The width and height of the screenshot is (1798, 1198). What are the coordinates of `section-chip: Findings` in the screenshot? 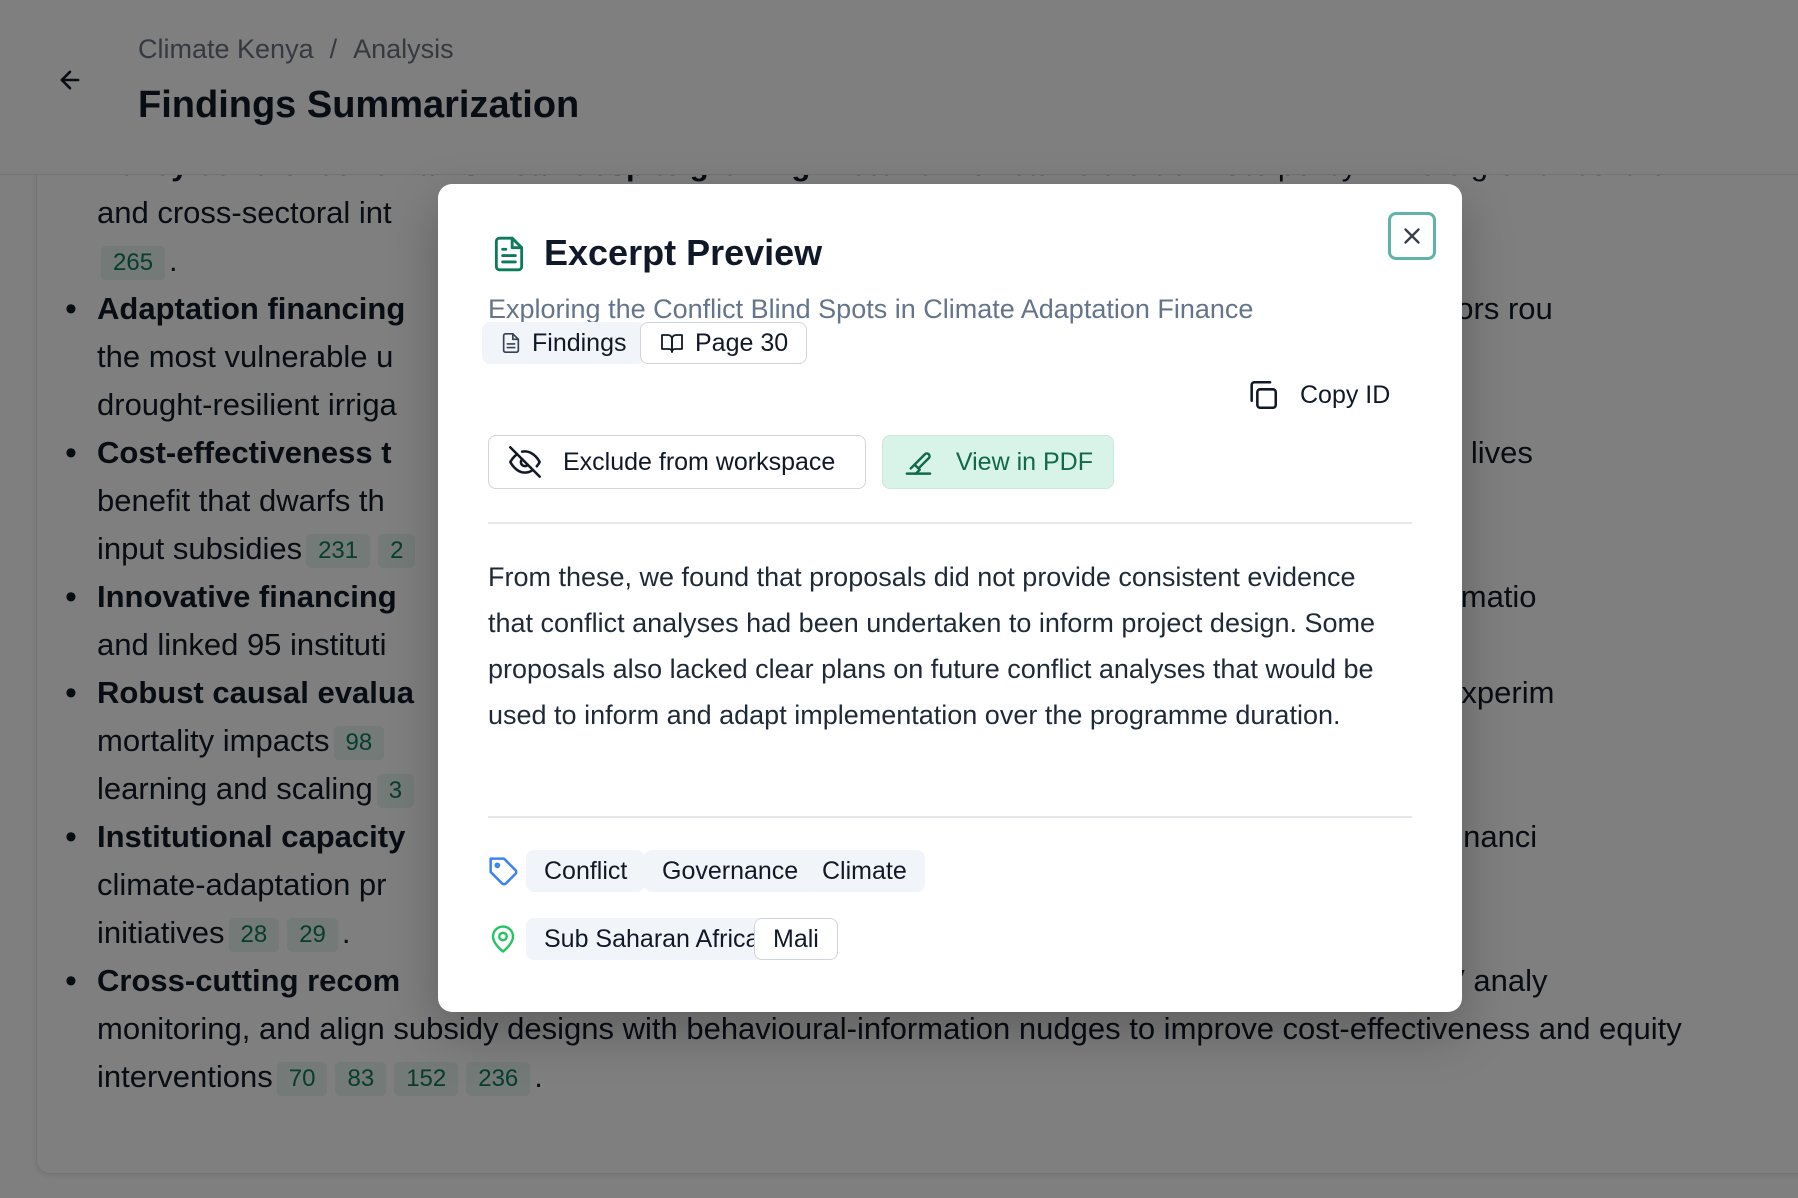 It's located at (563, 343).